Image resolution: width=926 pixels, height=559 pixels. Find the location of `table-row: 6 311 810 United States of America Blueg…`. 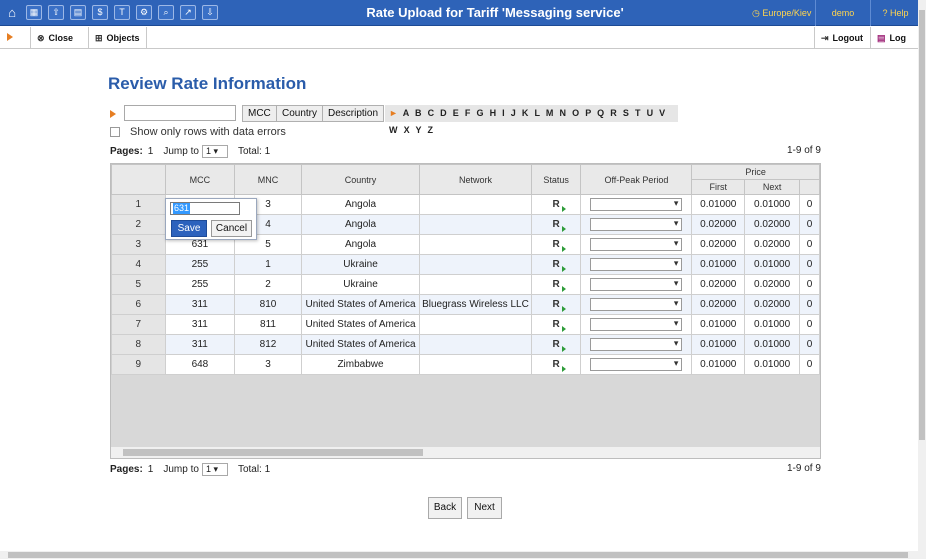

table-row: 6 311 810 United States of America Blueg… is located at coordinates (465, 304).